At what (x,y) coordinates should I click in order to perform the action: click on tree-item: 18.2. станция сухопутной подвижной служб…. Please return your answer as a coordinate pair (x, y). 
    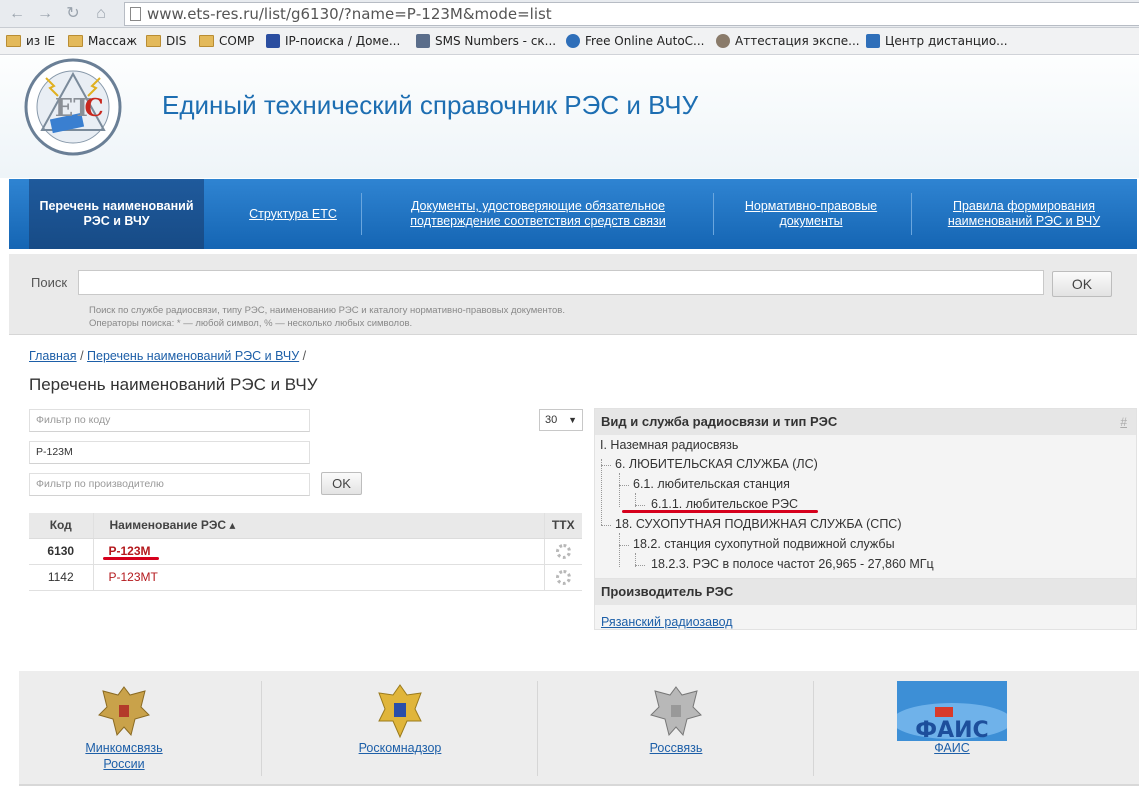
    Looking at the image, I should click on (764, 544).